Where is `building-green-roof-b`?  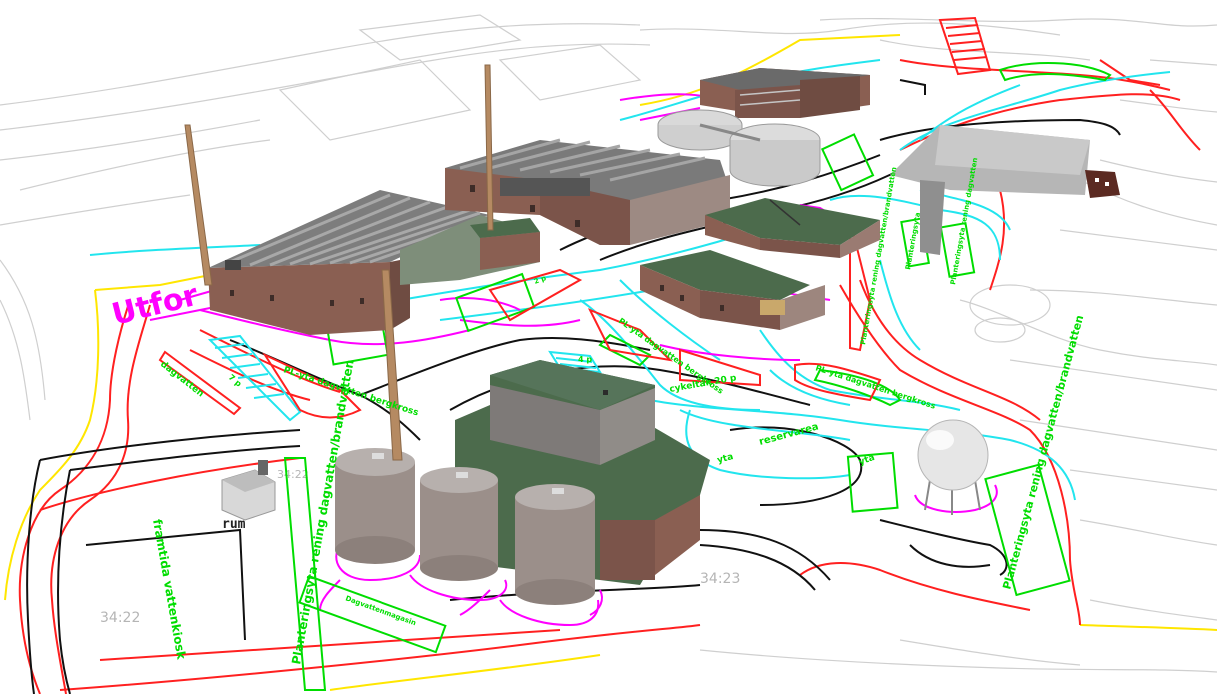 building-green-roof-b is located at coordinates (732, 290).